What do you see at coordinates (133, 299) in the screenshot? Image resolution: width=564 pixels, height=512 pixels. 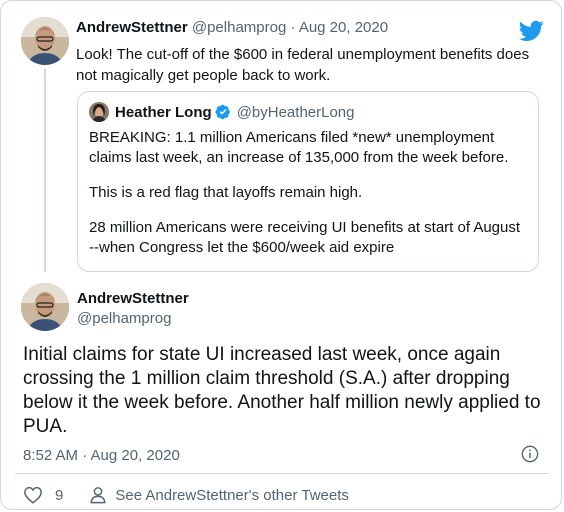 I see `main-author-name: AndrewStettner` at bounding box center [133, 299].